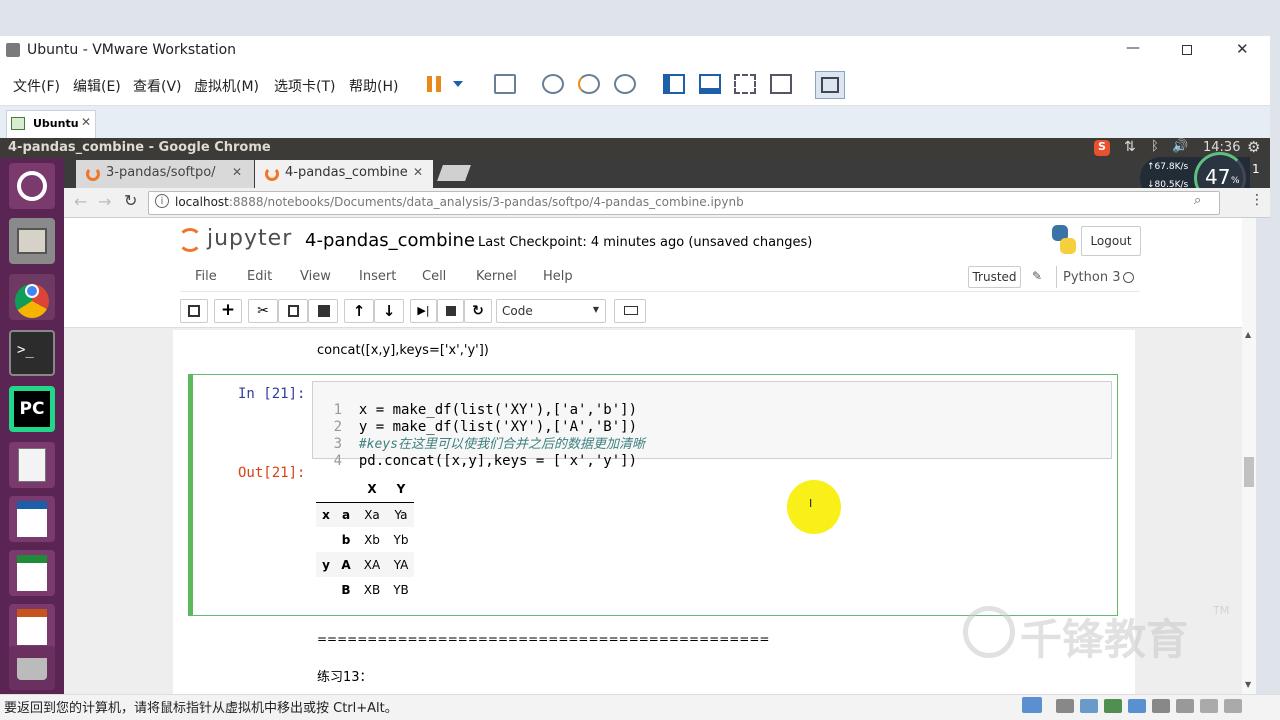  What do you see at coordinates (365, 589) in the screenshot?
I see `table-row: B XB YB` at bounding box center [365, 589].